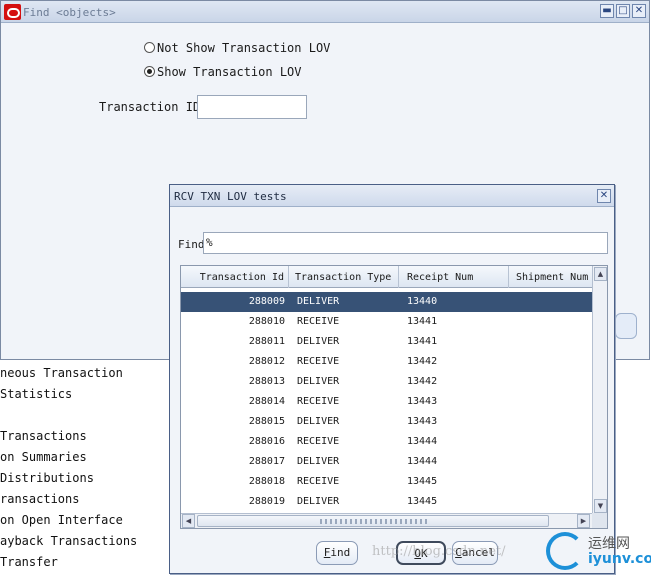 Image resolution: width=651 pixels, height=576 pixels. Describe the element at coordinates (387, 482) in the screenshot. I see `table-row: 288018 RECEIVE 13445` at that location.